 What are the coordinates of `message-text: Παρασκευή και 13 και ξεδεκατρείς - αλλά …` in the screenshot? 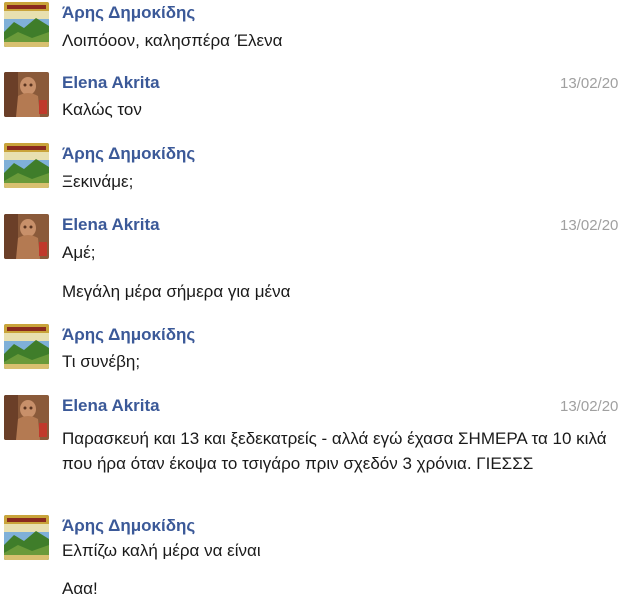 It's located at (334, 451).